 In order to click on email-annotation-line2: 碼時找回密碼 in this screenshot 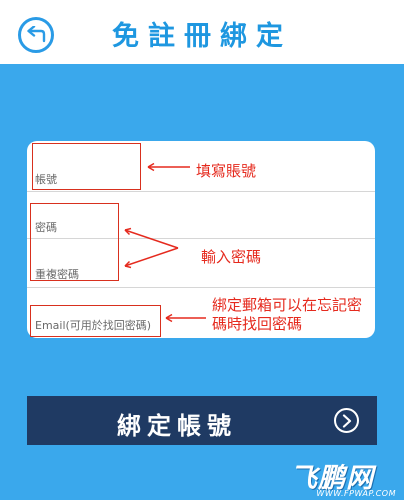, I will do `click(257, 324)`.